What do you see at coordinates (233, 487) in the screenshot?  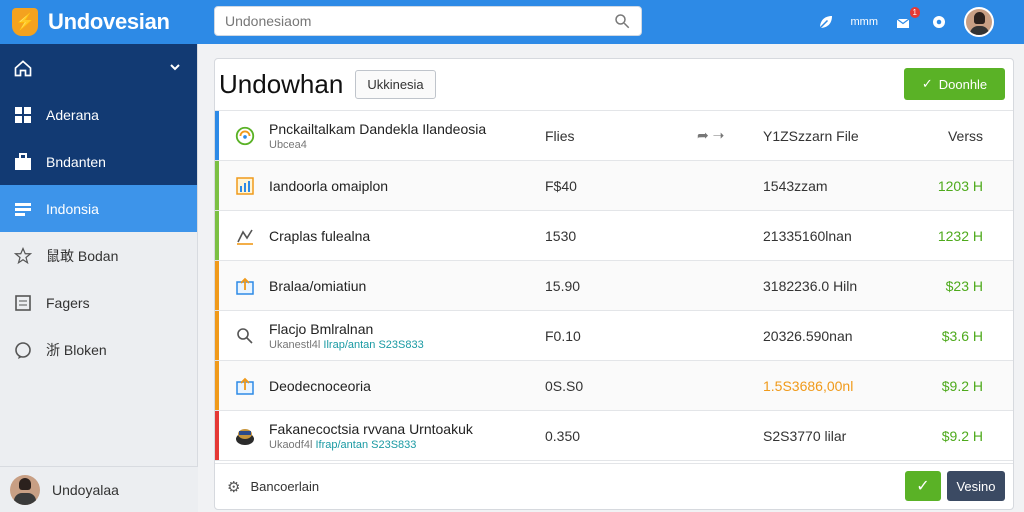 I see `gear-icon: ⚙` at bounding box center [233, 487].